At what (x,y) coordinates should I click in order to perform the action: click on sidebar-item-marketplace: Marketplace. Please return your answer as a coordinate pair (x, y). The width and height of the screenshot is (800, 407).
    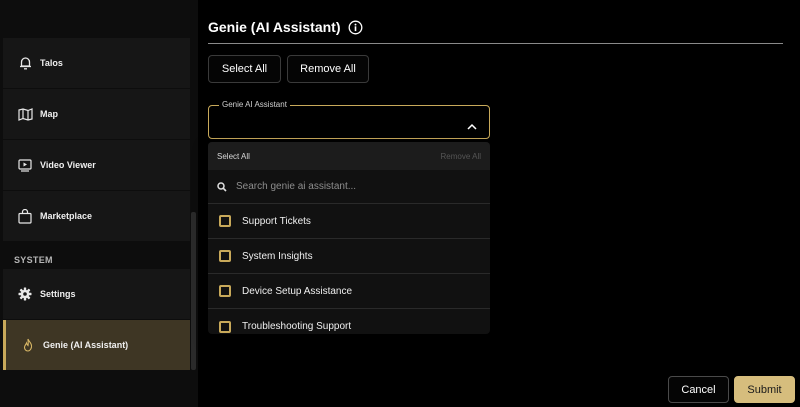
    Looking at the image, I should click on (96, 216).